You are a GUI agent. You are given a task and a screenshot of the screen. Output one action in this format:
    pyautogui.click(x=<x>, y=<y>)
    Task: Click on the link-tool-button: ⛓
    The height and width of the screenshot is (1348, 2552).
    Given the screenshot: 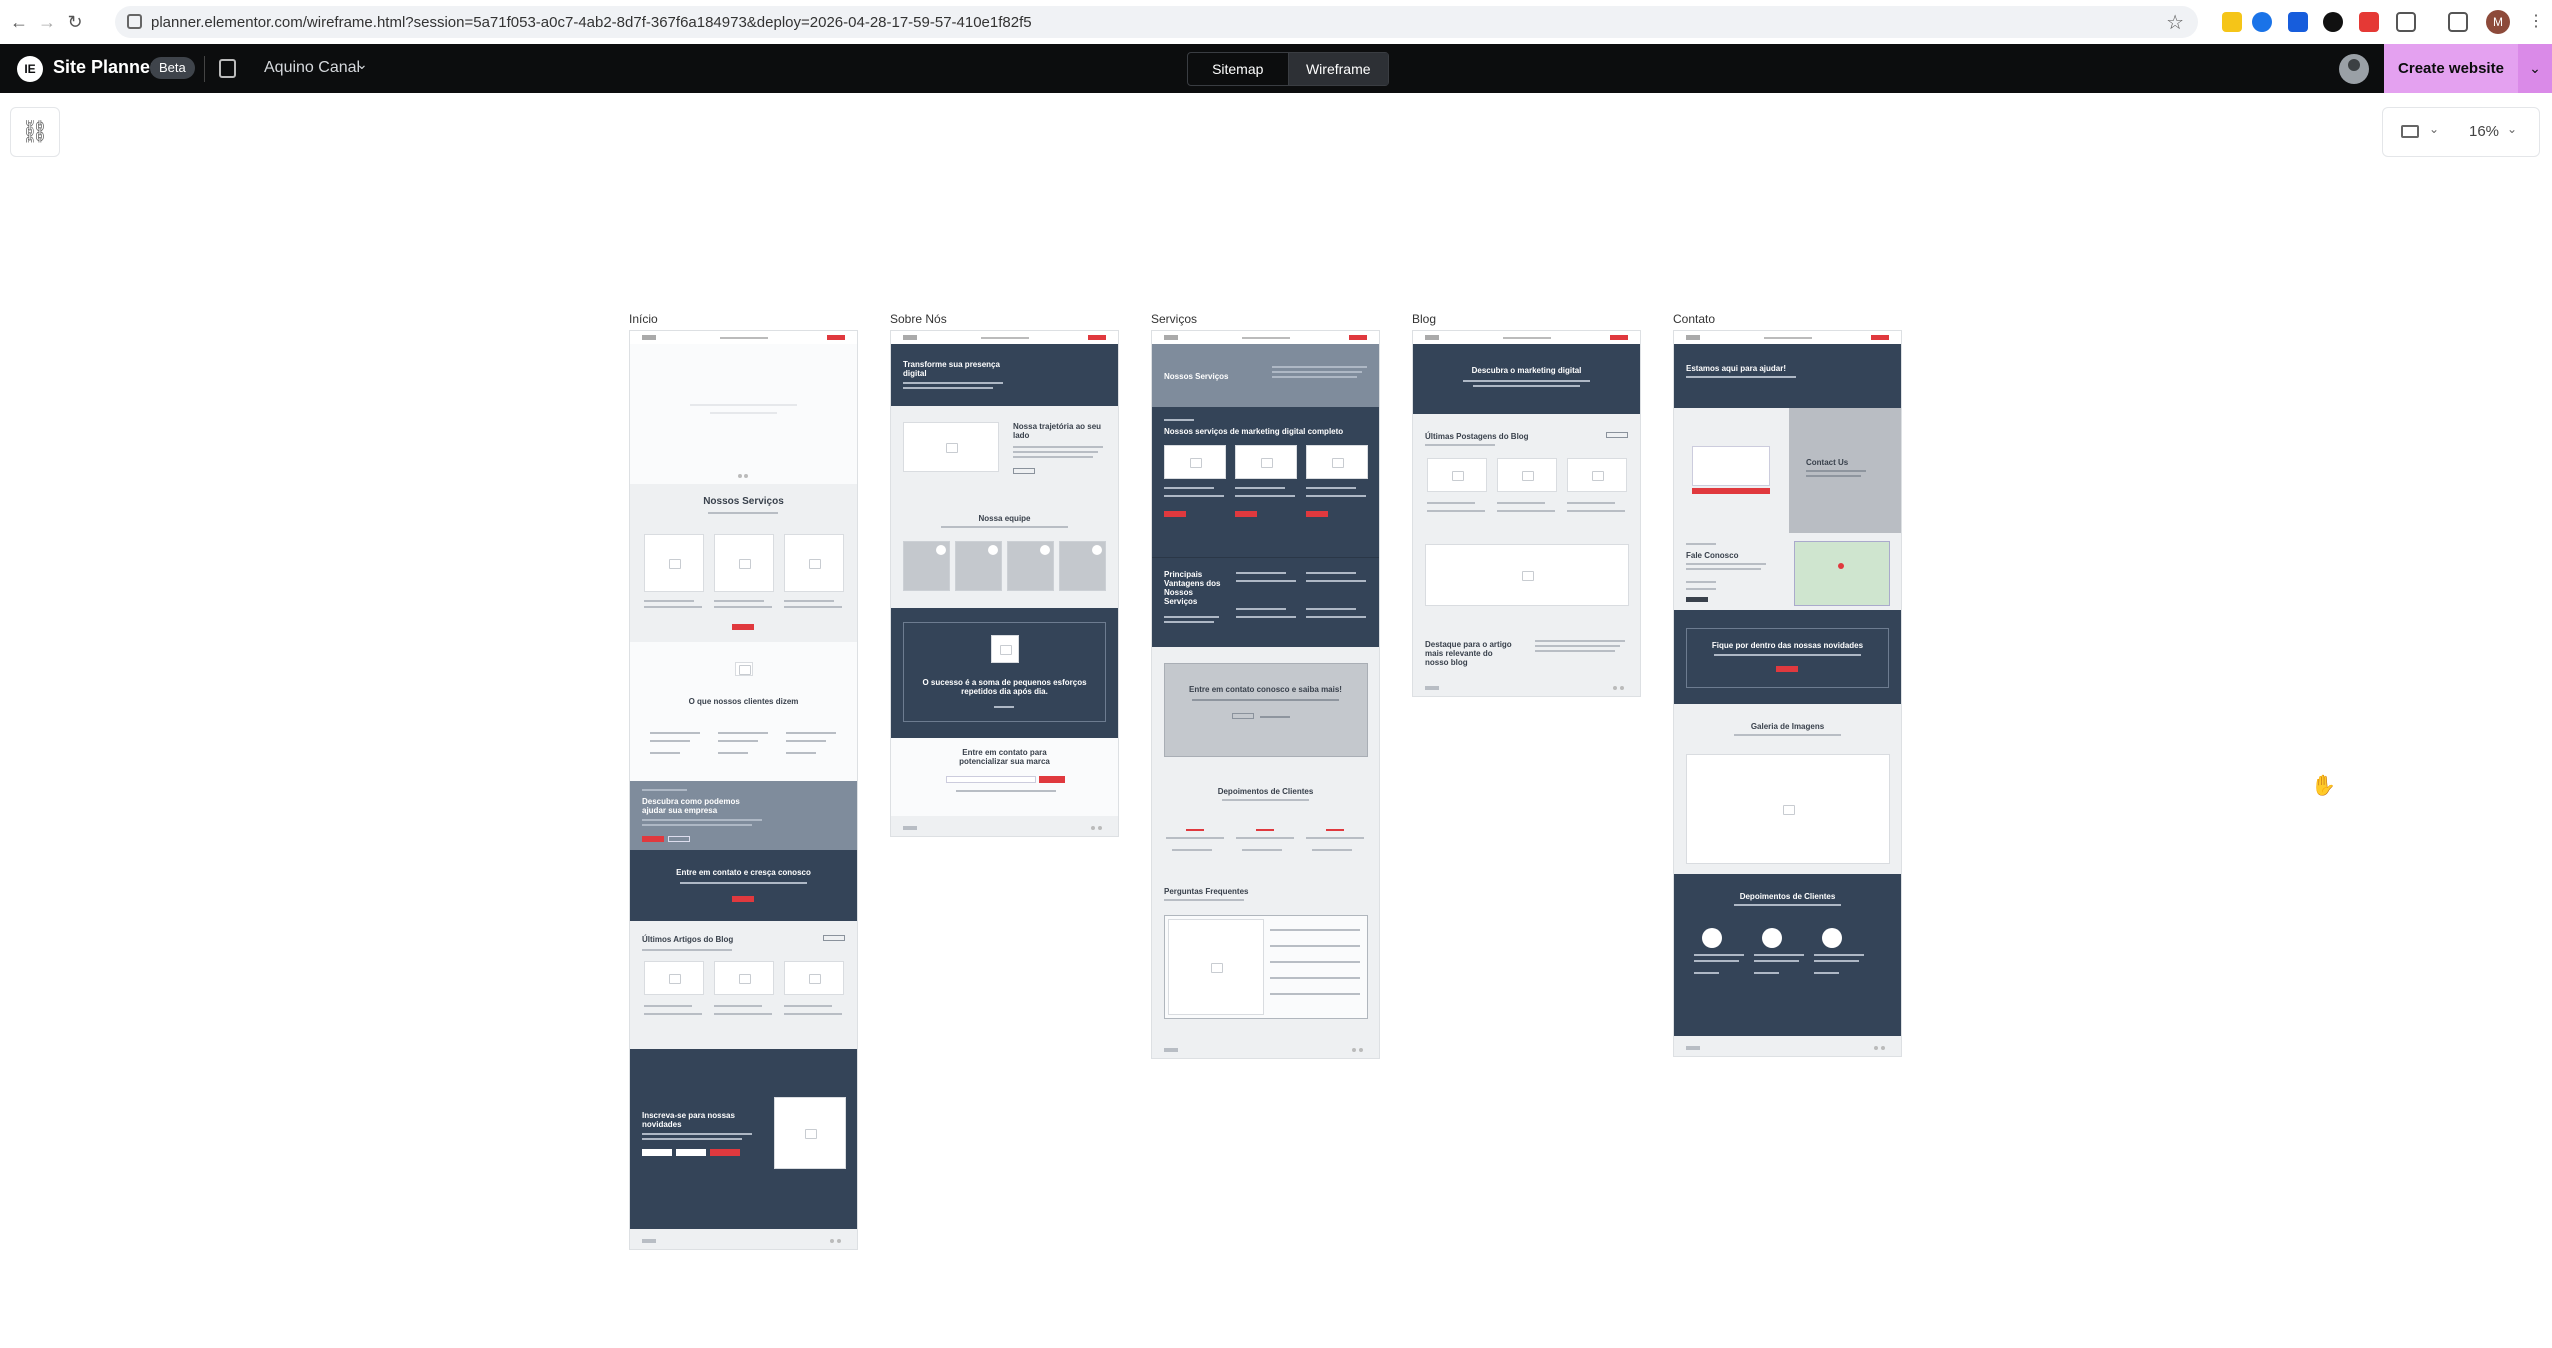 What is the action you would take?
    pyautogui.click(x=35, y=132)
    